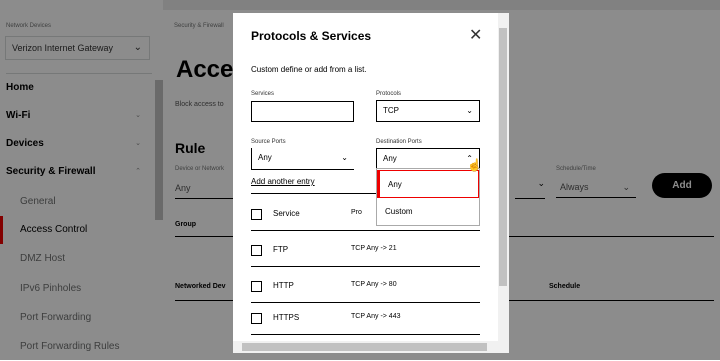 Image resolution: width=720 pixels, height=361 pixels. What do you see at coordinates (256, 214) in the screenshot?
I see `select-all-checkbox` at bounding box center [256, 214].